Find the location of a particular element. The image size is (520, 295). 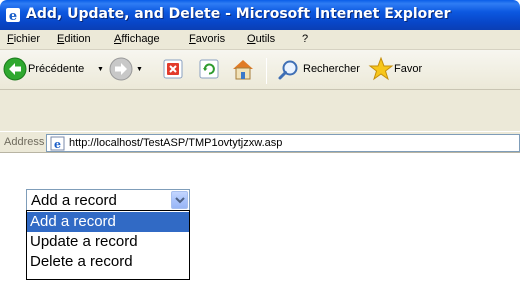

select-dropdown-button is located at coordinates (179, 200).